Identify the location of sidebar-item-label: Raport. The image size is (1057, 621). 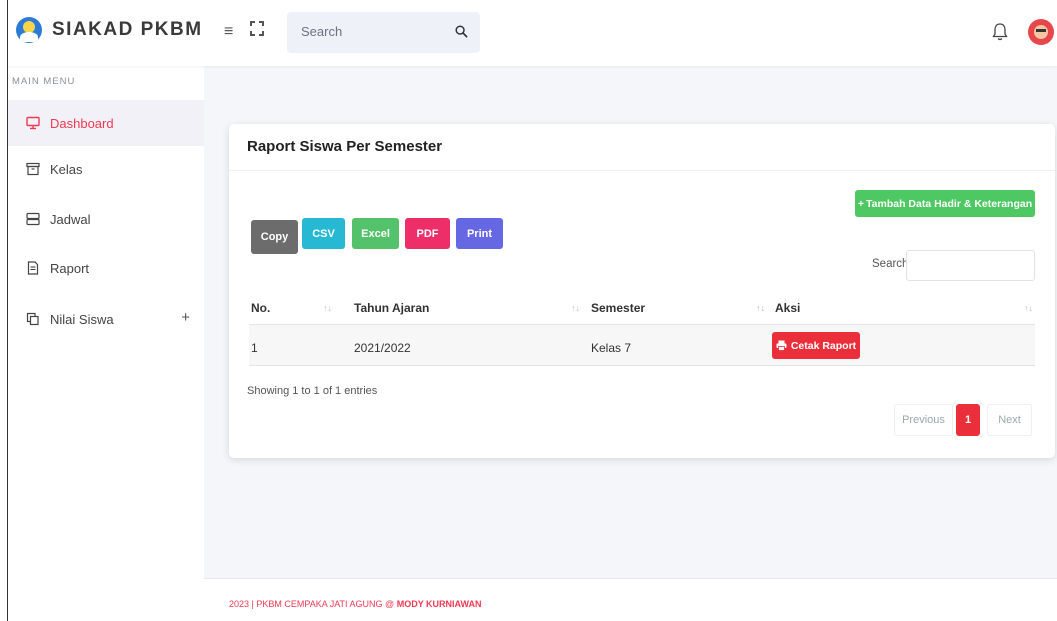
(70, 268).